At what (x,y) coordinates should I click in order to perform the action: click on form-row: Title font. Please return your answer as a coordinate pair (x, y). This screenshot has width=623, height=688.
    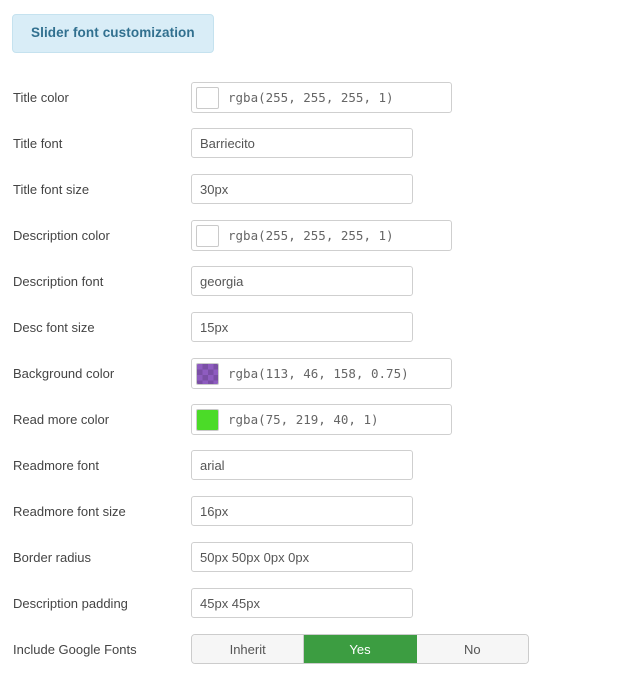
    Looking at the image, I should click on (311, 151).